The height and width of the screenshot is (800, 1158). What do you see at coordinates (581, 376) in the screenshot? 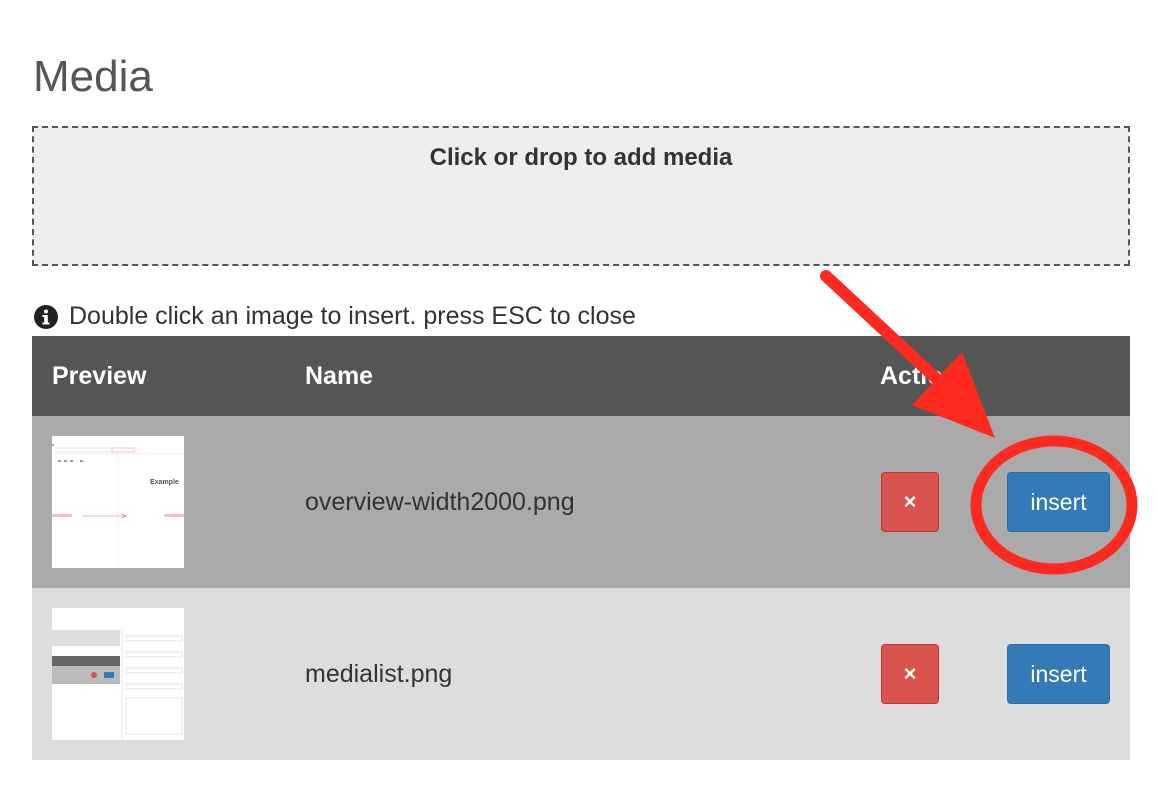
I see `table-header: Preview Name Action` at bounding box center [581, 376].